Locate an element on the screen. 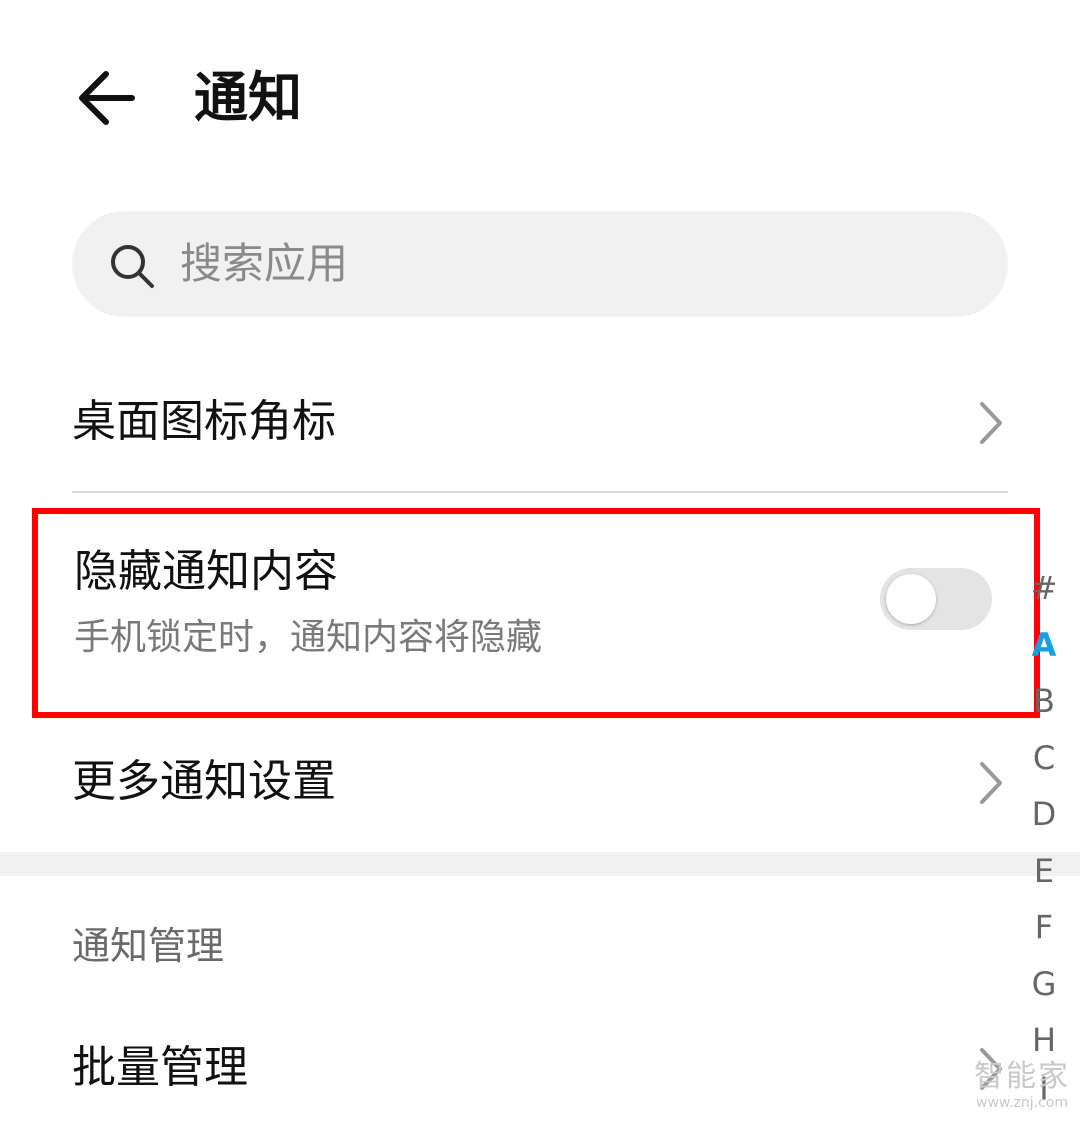 Image resolution: width=1080 pixels, height=1123 pixels. index-letter-b: B is located at coordinates (1044, 701).